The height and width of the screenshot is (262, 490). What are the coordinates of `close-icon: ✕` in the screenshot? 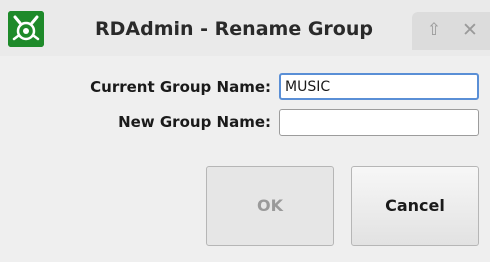 It's located at (470, 30).